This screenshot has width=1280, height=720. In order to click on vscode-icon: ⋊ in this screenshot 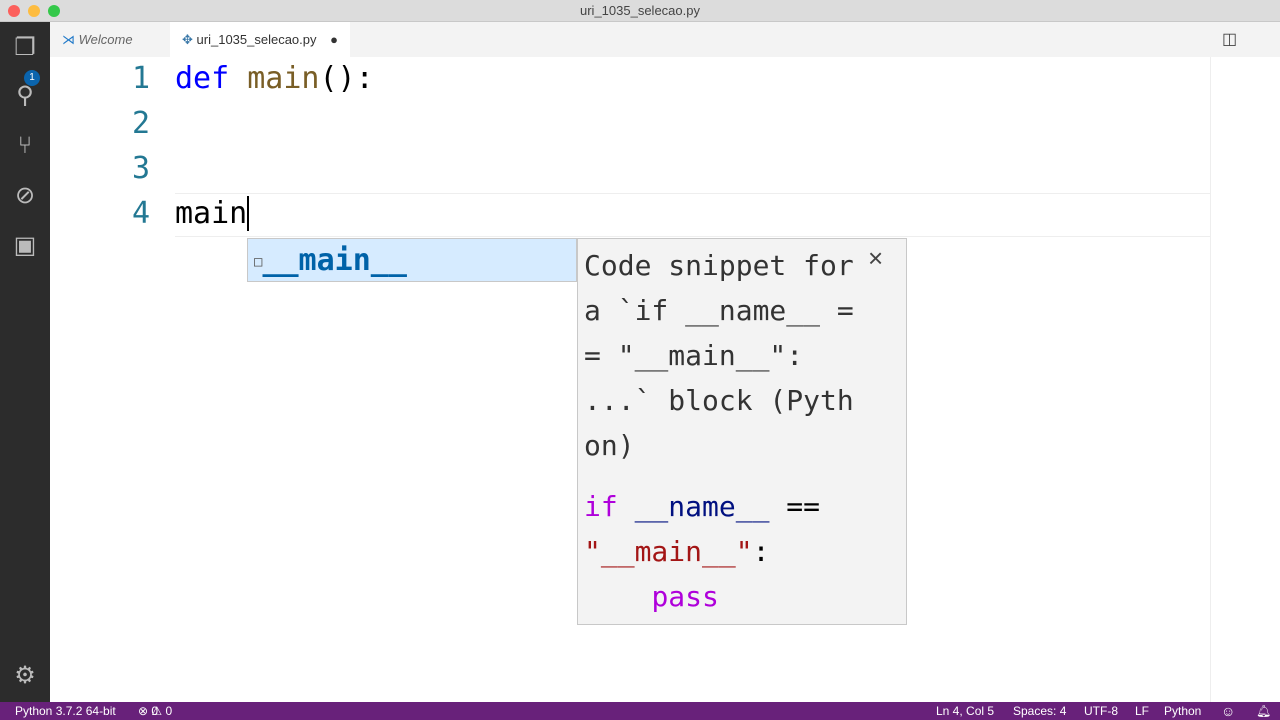, I will do `click(68, 39)`.